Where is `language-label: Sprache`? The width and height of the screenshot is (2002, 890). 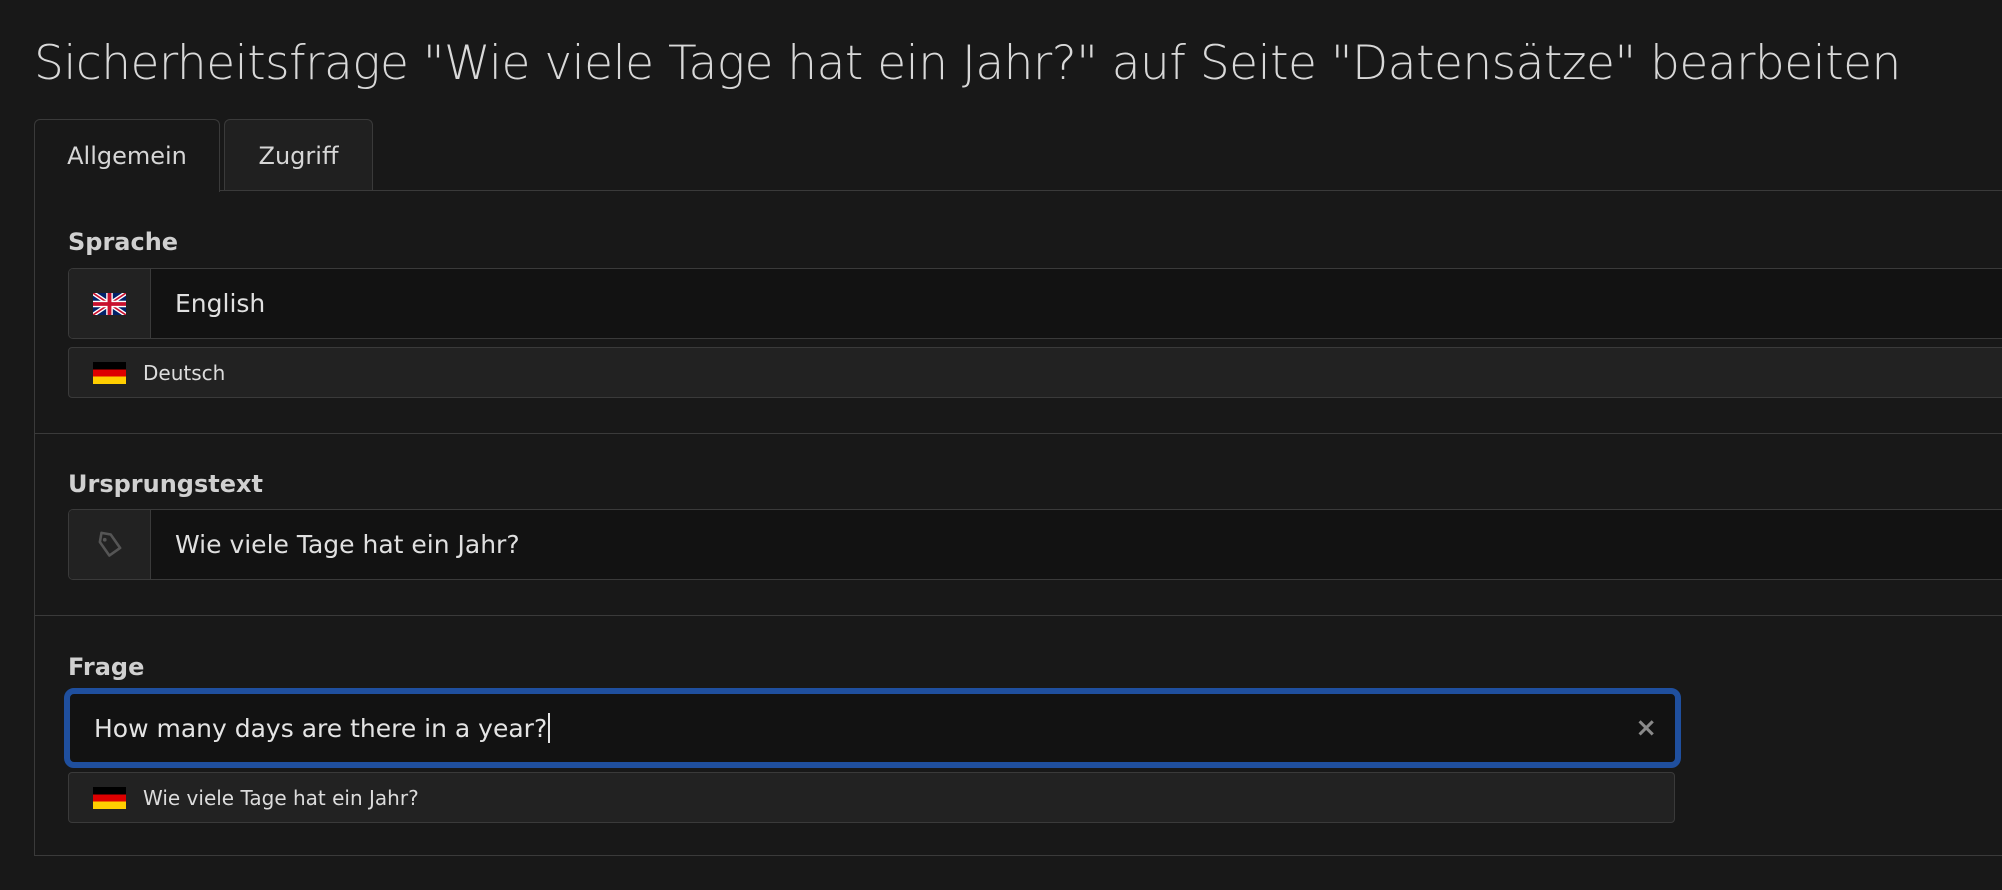 language-label: Sprache is located at coordinates (123, 242).